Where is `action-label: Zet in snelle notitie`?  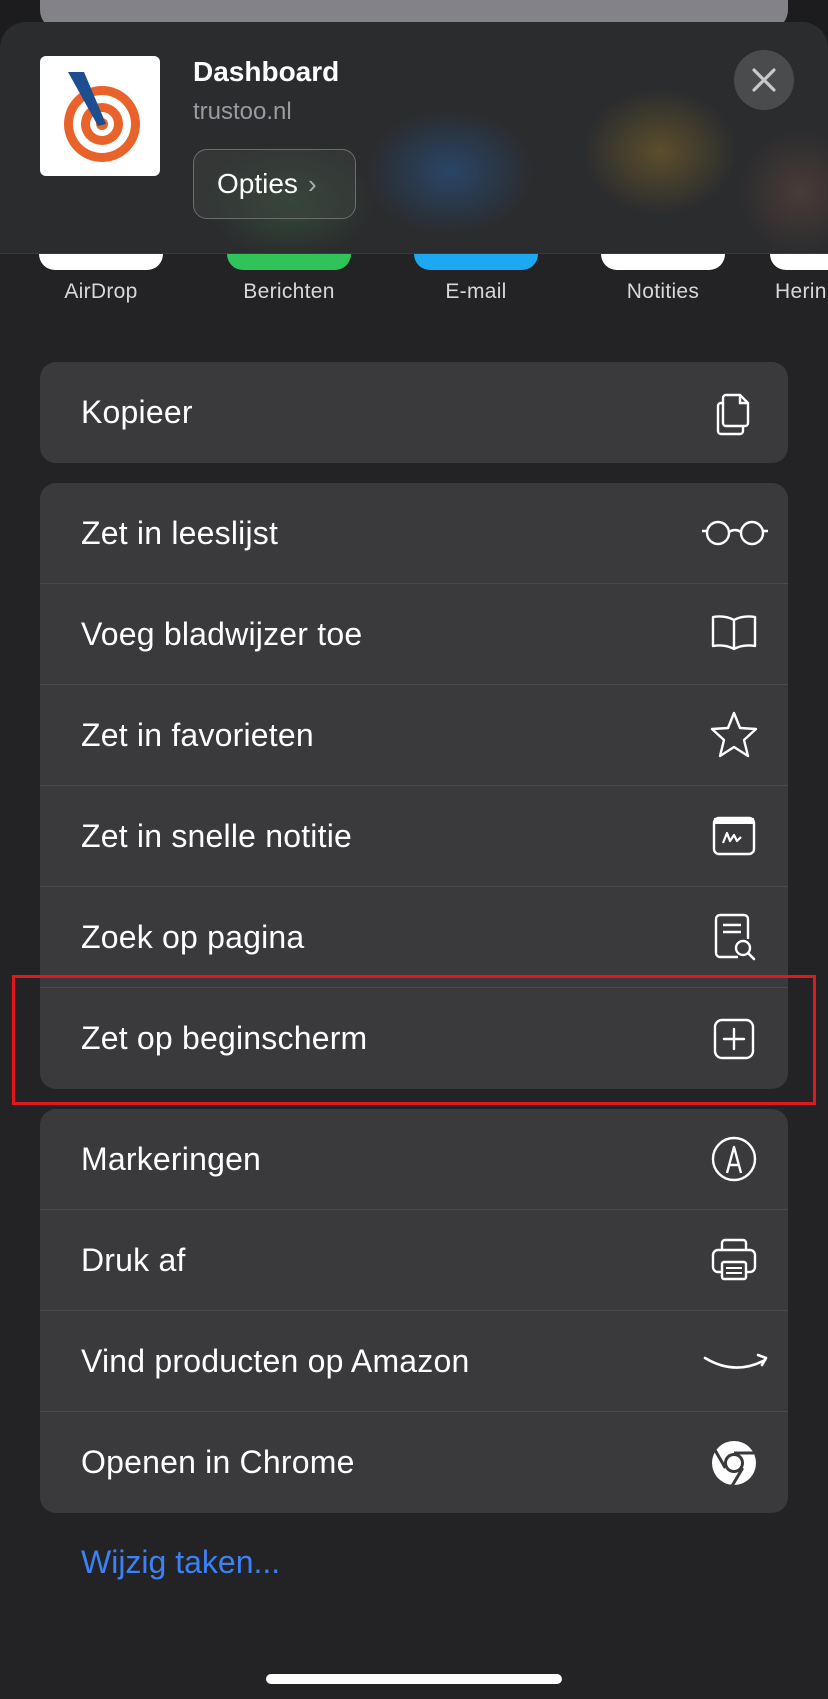
action-label: Zet in snelle notitie is located at coordinates (217, 835).